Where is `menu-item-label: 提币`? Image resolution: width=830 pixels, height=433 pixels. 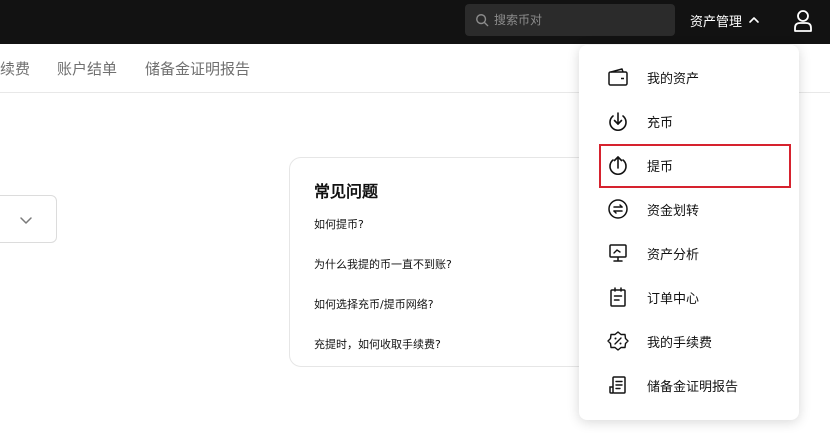
menu-item-label: 提币 is located at coordinates (660, 167).